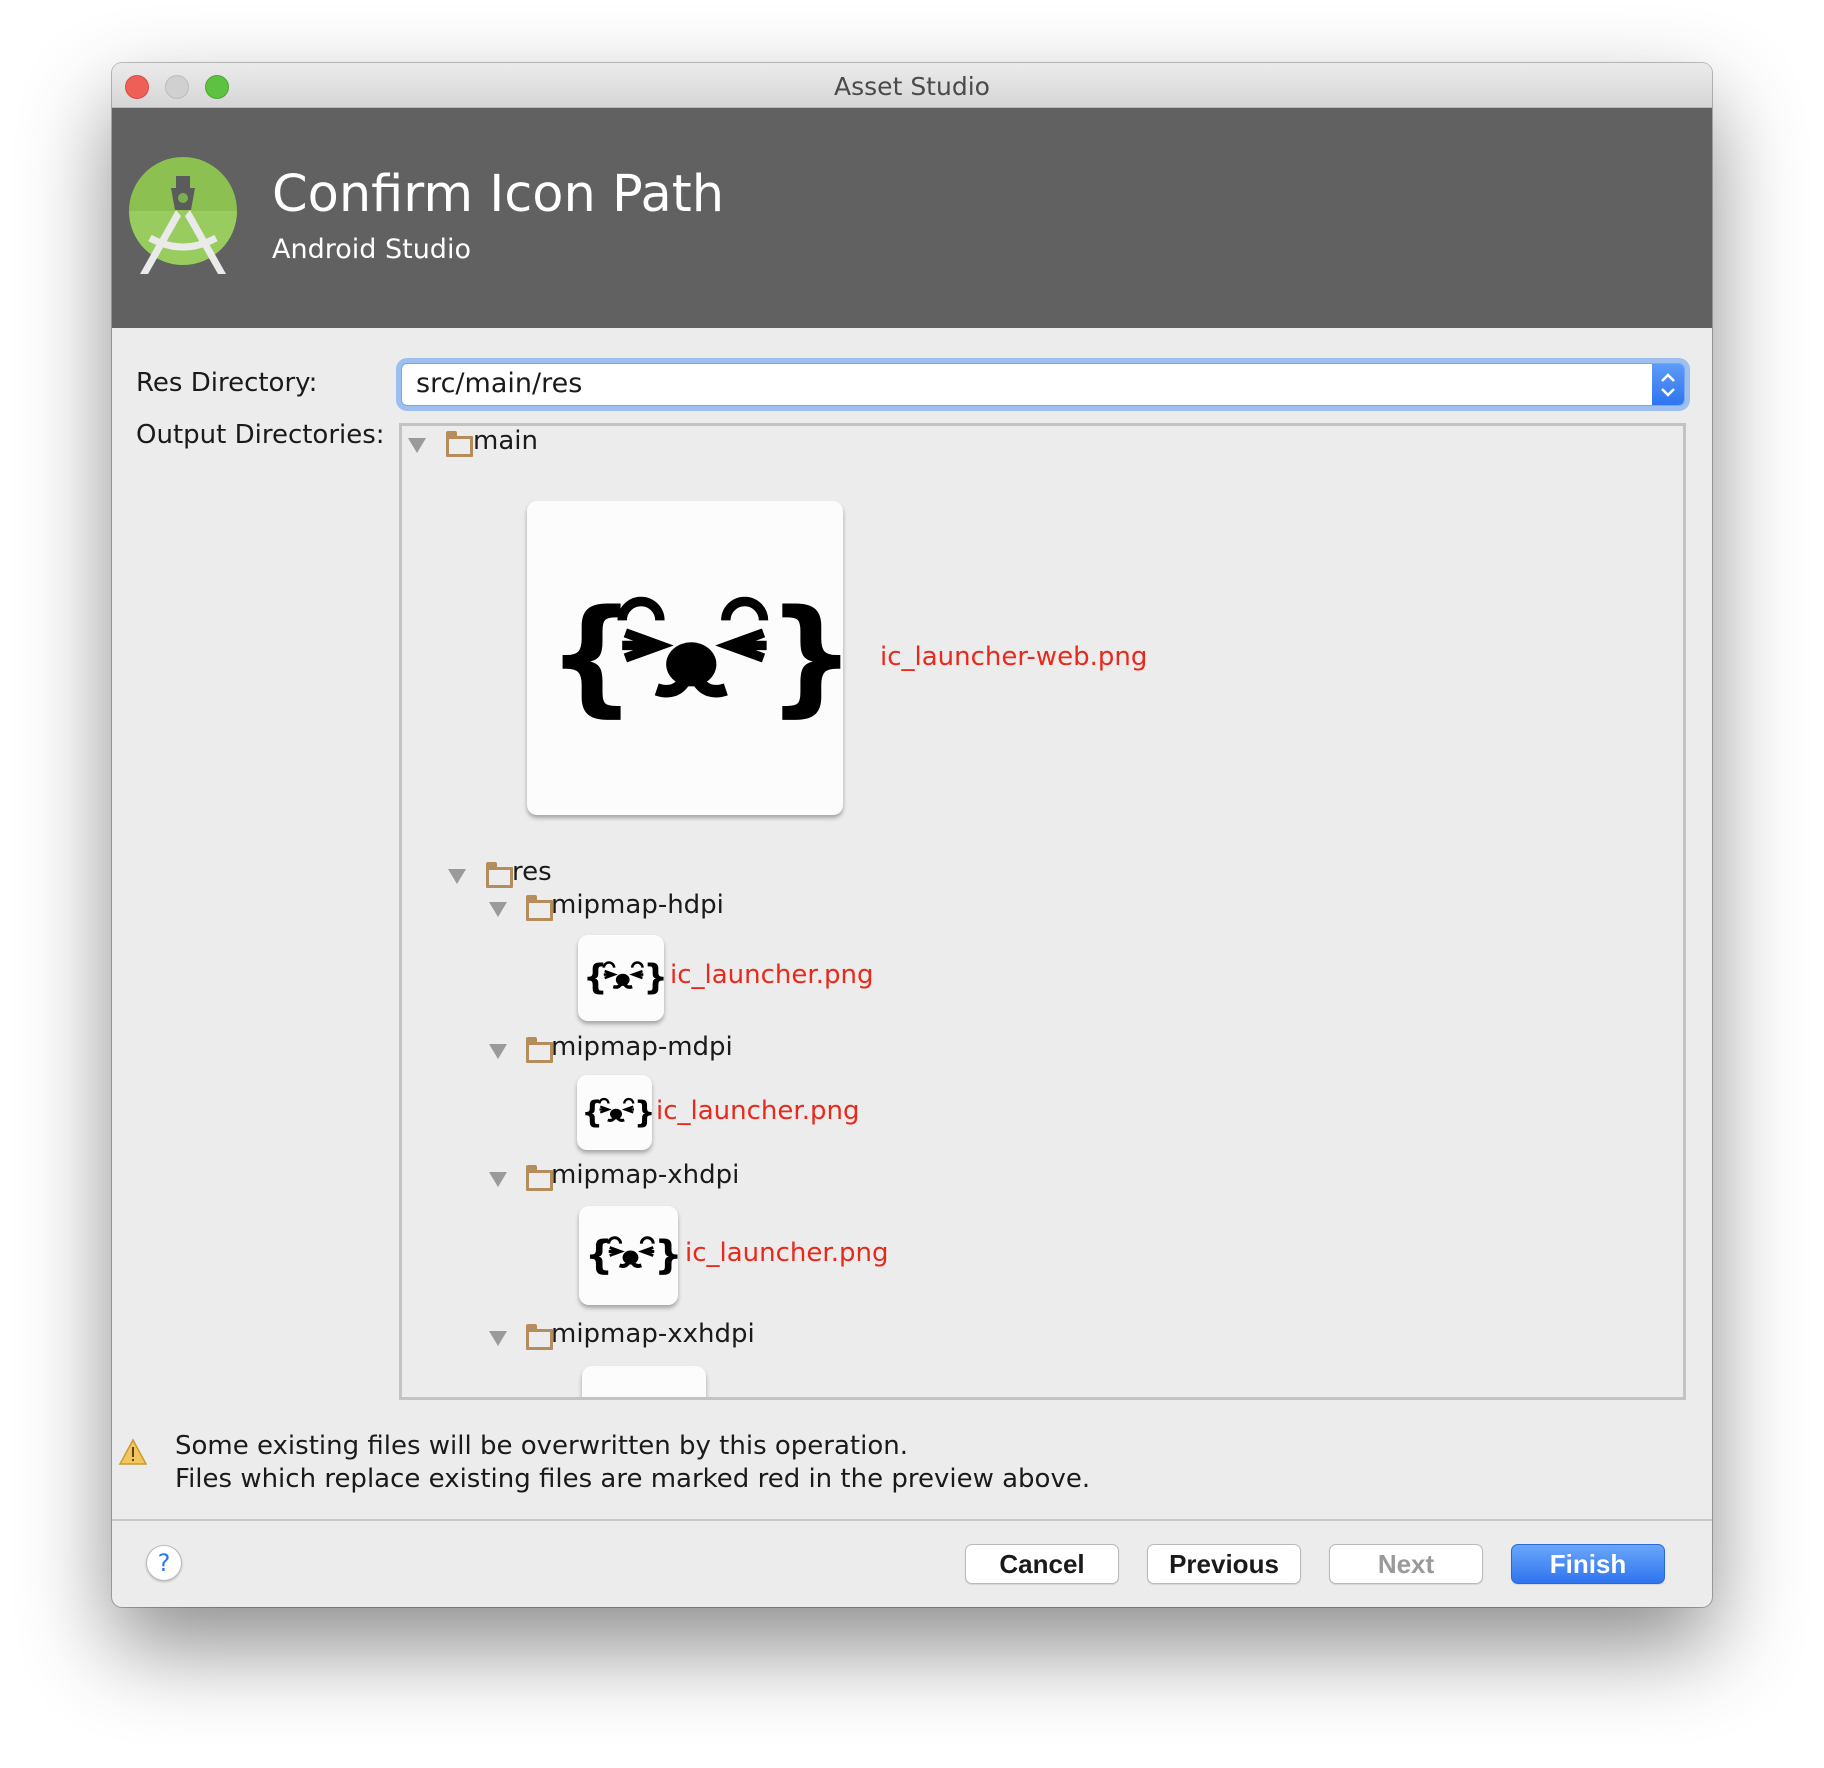 This screenshot has height=1768, width=1824. I want to click on tree-item-mipmap-mdpi: mipmap-mdpi, so click(642, 1047).